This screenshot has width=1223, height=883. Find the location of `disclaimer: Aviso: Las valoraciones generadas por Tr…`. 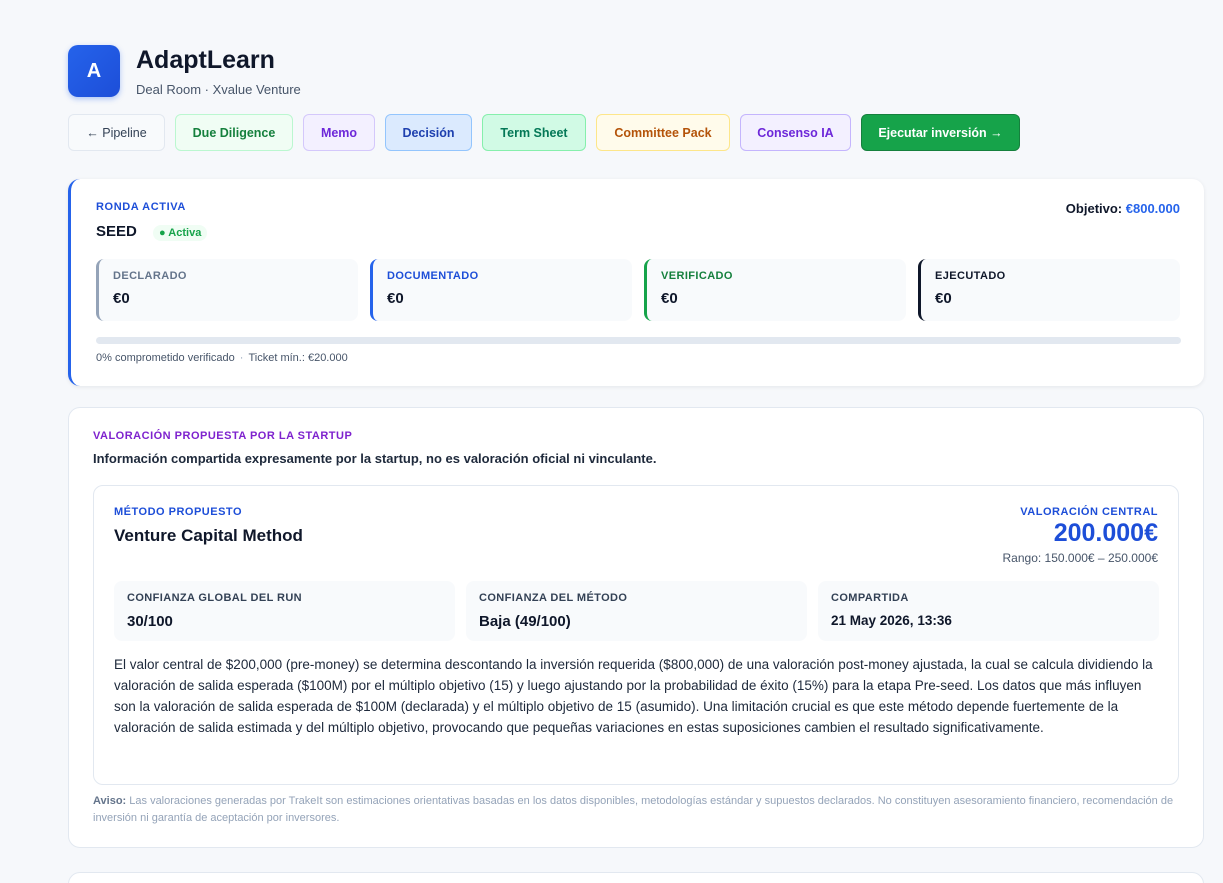

disclaimer: Aviso: Las valoraciones generadas por Tr… is located at coordinates (635, 810).